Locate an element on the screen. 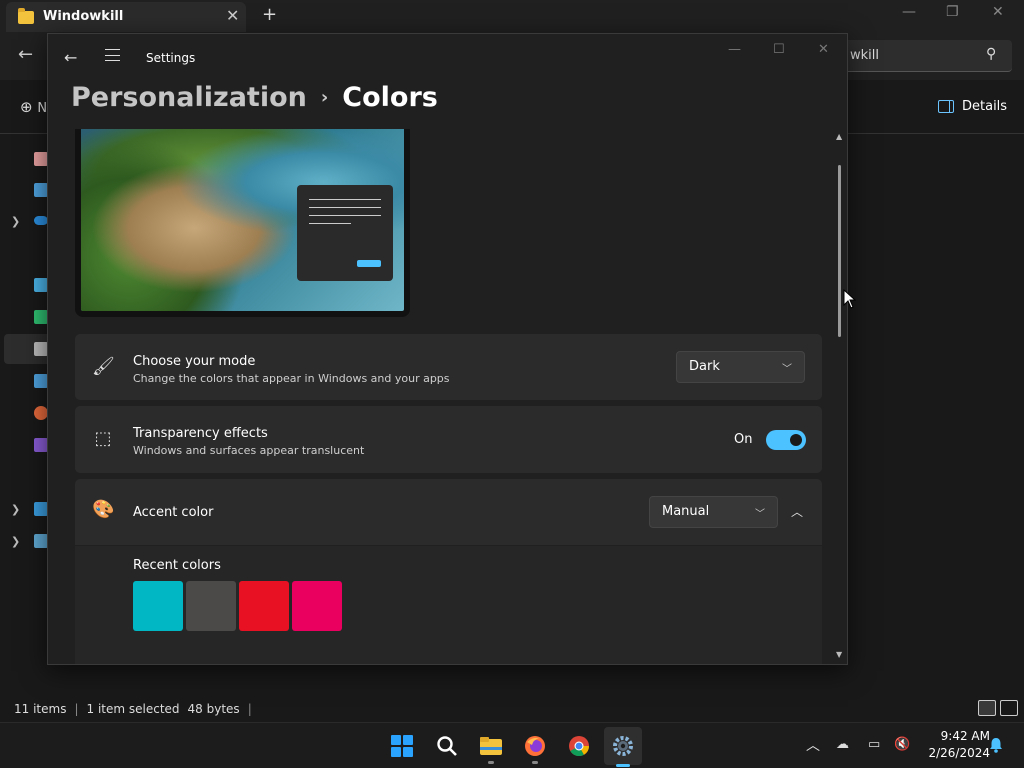  explorer-tab: Windowkill ✕ is located at coordinates (126, 17).